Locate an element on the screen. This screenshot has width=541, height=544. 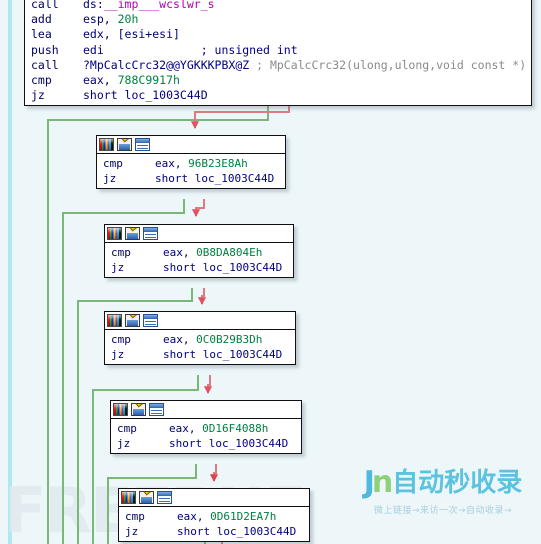
disasm-line: call ds:__imp___wcslwr_s is located at coordinates (278, 6).